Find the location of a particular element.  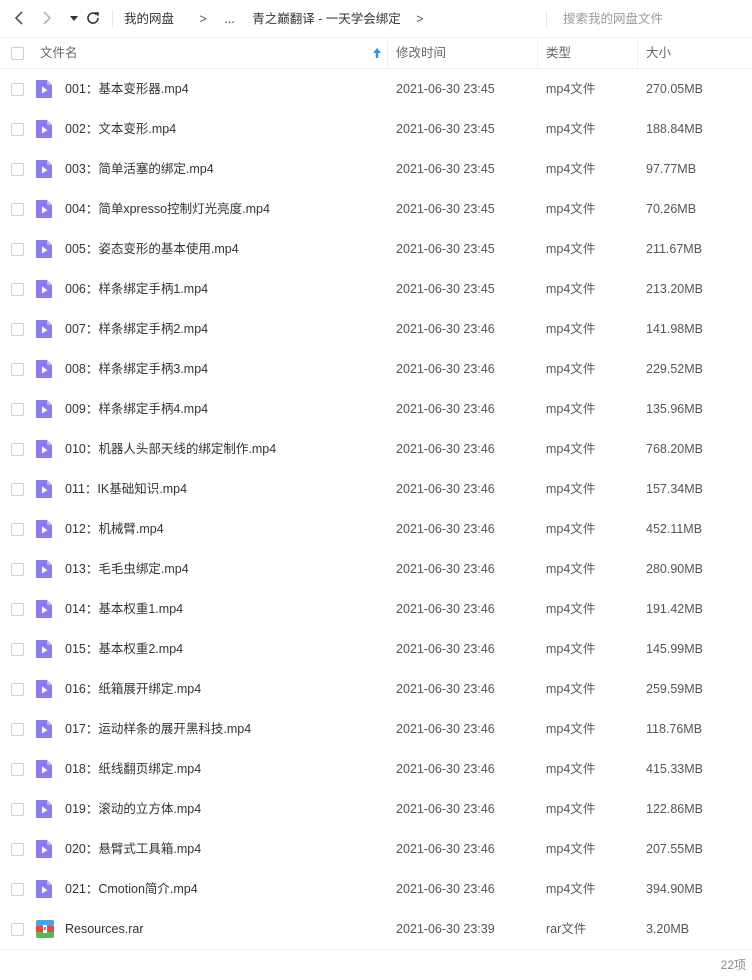

file-name: 008：样条绑定手柄3.mp4 is located at coordinates (136, 369).